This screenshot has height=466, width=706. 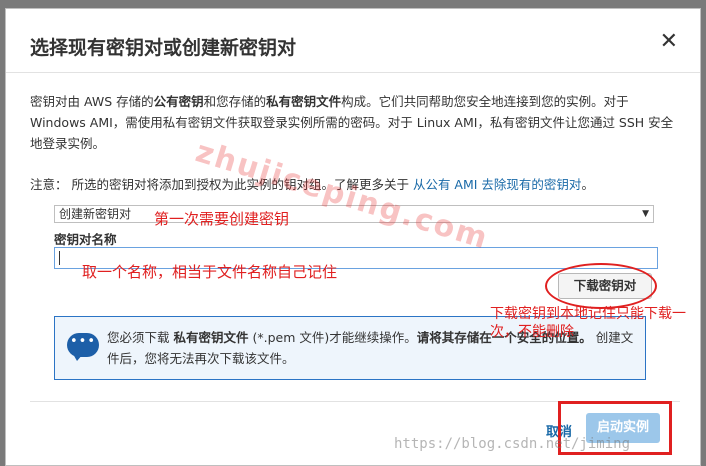 I want to click on chat-bubble-icon: •••, so click(x=83, y=345).